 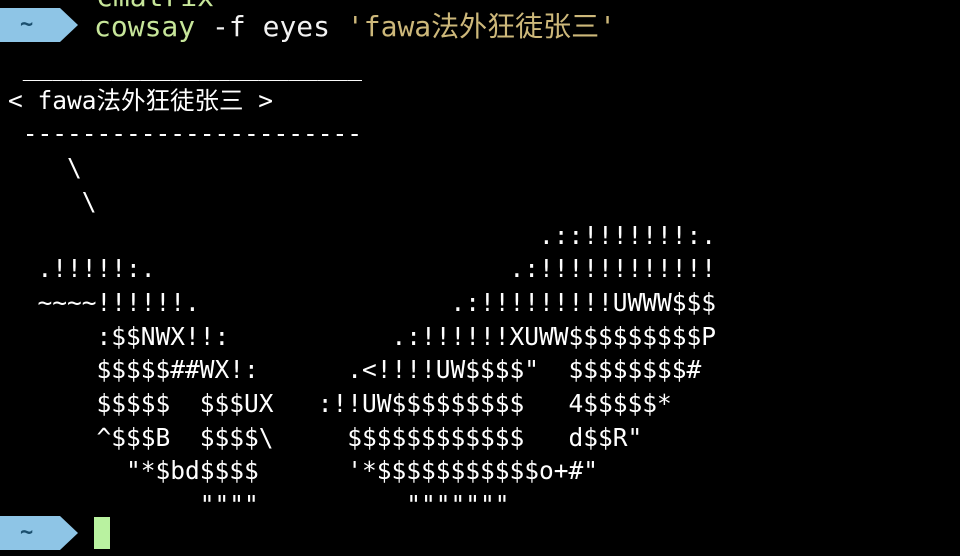 I want to click on output-line: _______________________, so click(x=185, y=66).